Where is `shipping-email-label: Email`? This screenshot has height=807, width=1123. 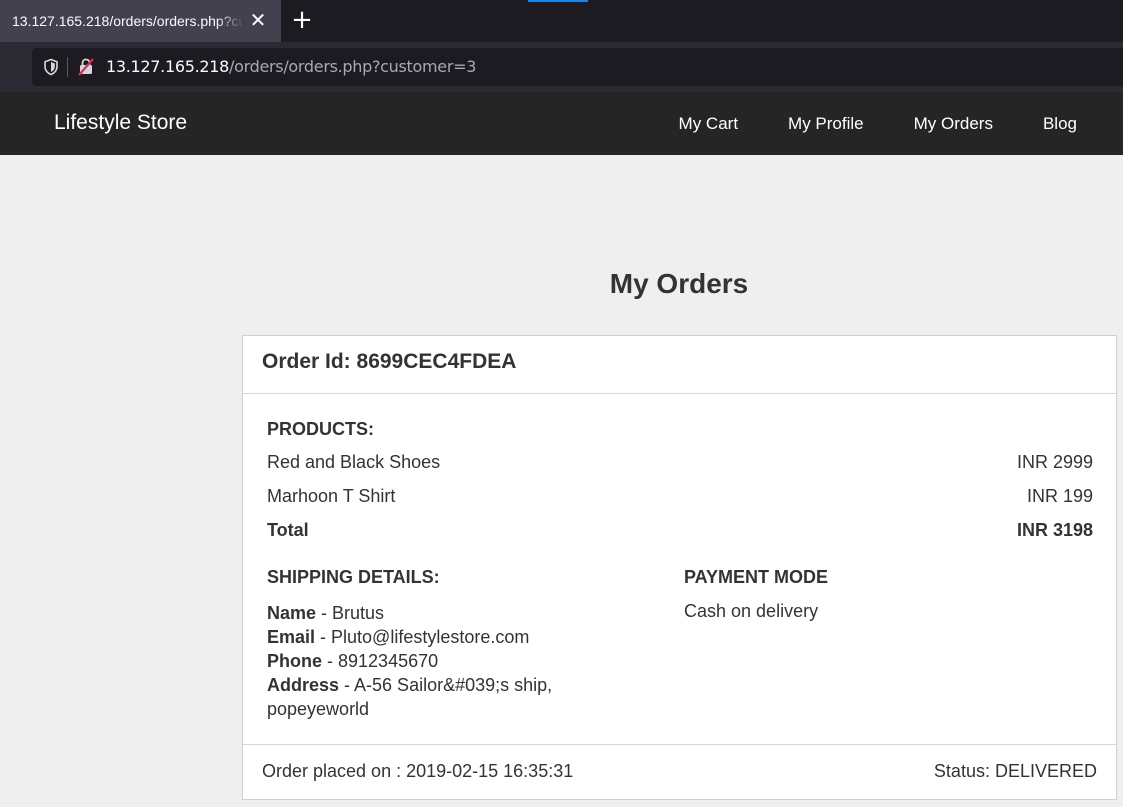 shipping-email-label: Email is located at coordinates (291, 637).